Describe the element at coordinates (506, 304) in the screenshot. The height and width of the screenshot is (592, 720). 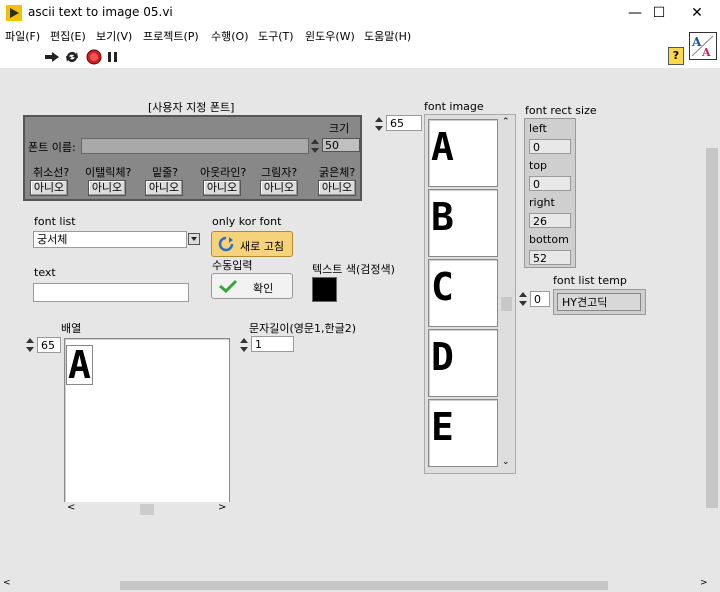
I see `font-image-vscroll-thumb` at that location.